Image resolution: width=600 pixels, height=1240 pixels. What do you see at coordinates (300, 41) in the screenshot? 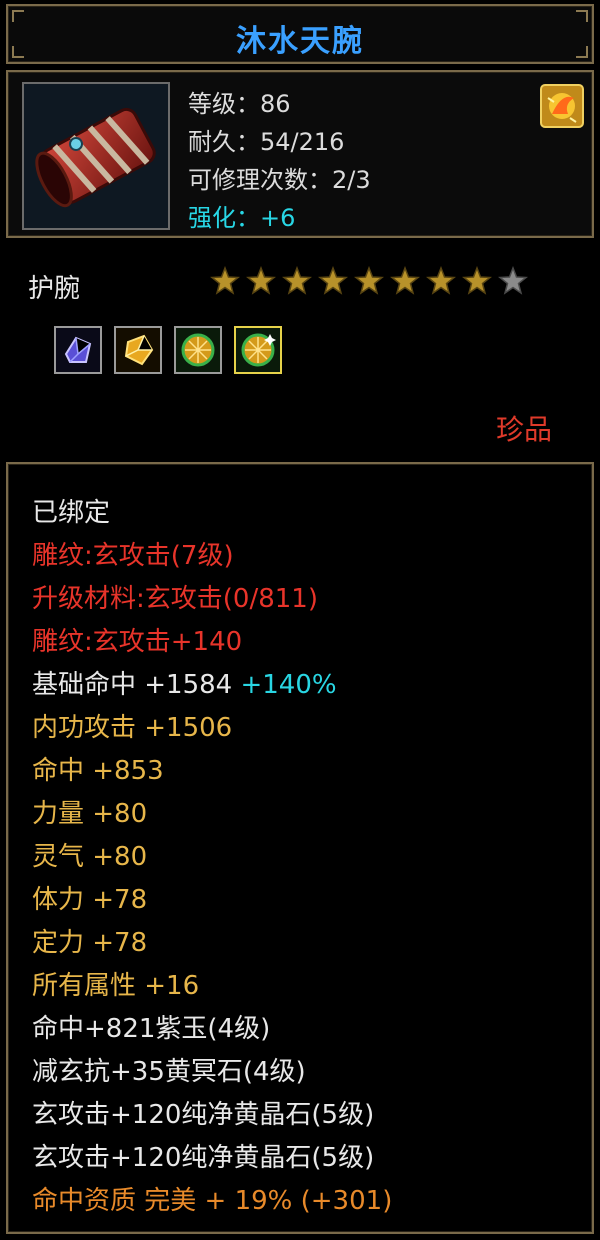
I see `item-title: 沐水天腕` at bounding box center [300, 41].